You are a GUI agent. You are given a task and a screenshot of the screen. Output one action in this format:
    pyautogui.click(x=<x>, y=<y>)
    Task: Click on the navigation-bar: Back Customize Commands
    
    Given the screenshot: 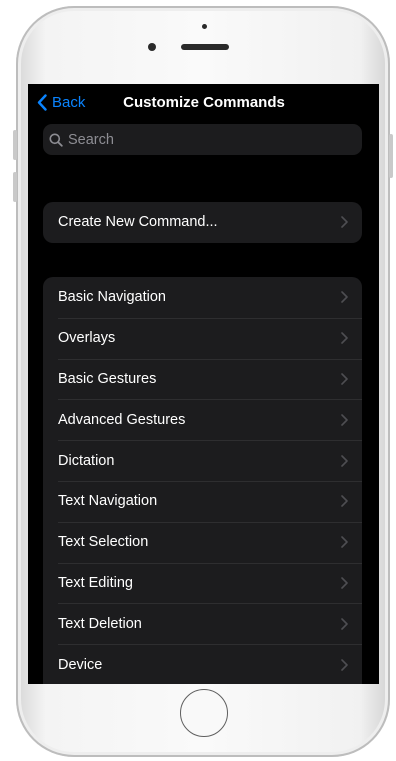 What is the action you would take?
    pyautogui.click(x=203, y=103)
    